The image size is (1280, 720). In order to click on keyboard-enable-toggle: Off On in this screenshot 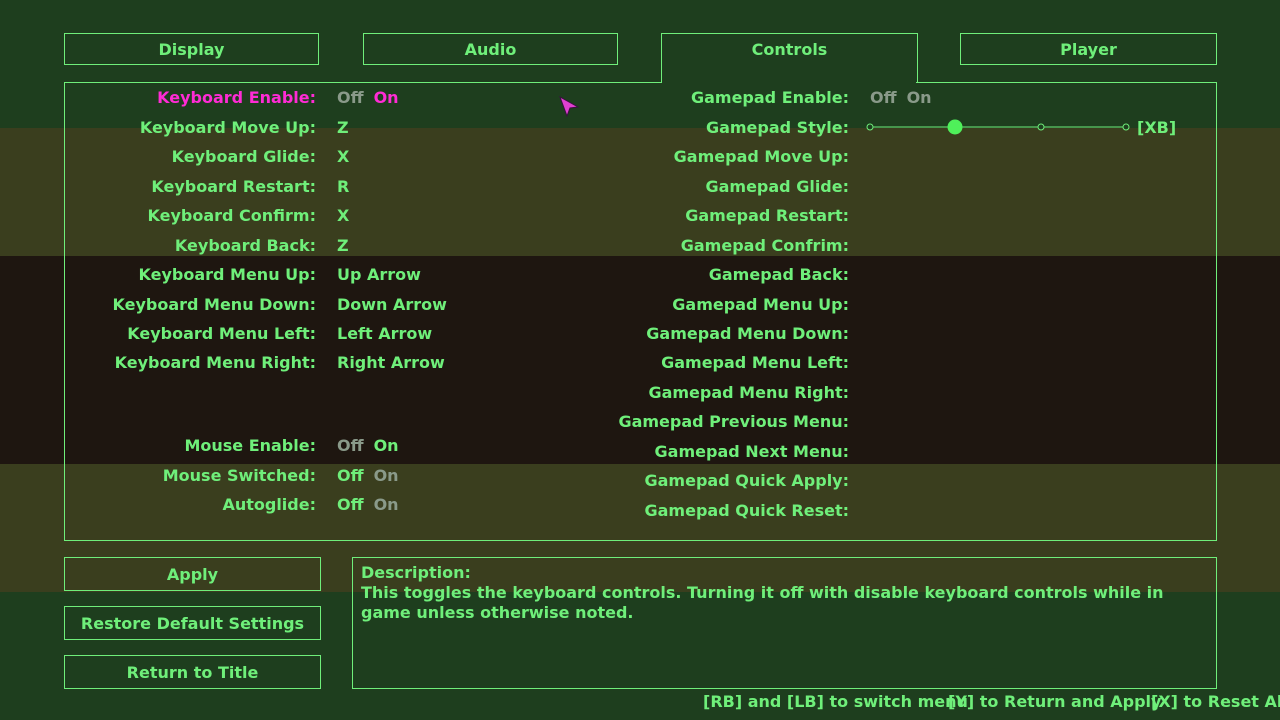, I will do `click(368, 98)`.